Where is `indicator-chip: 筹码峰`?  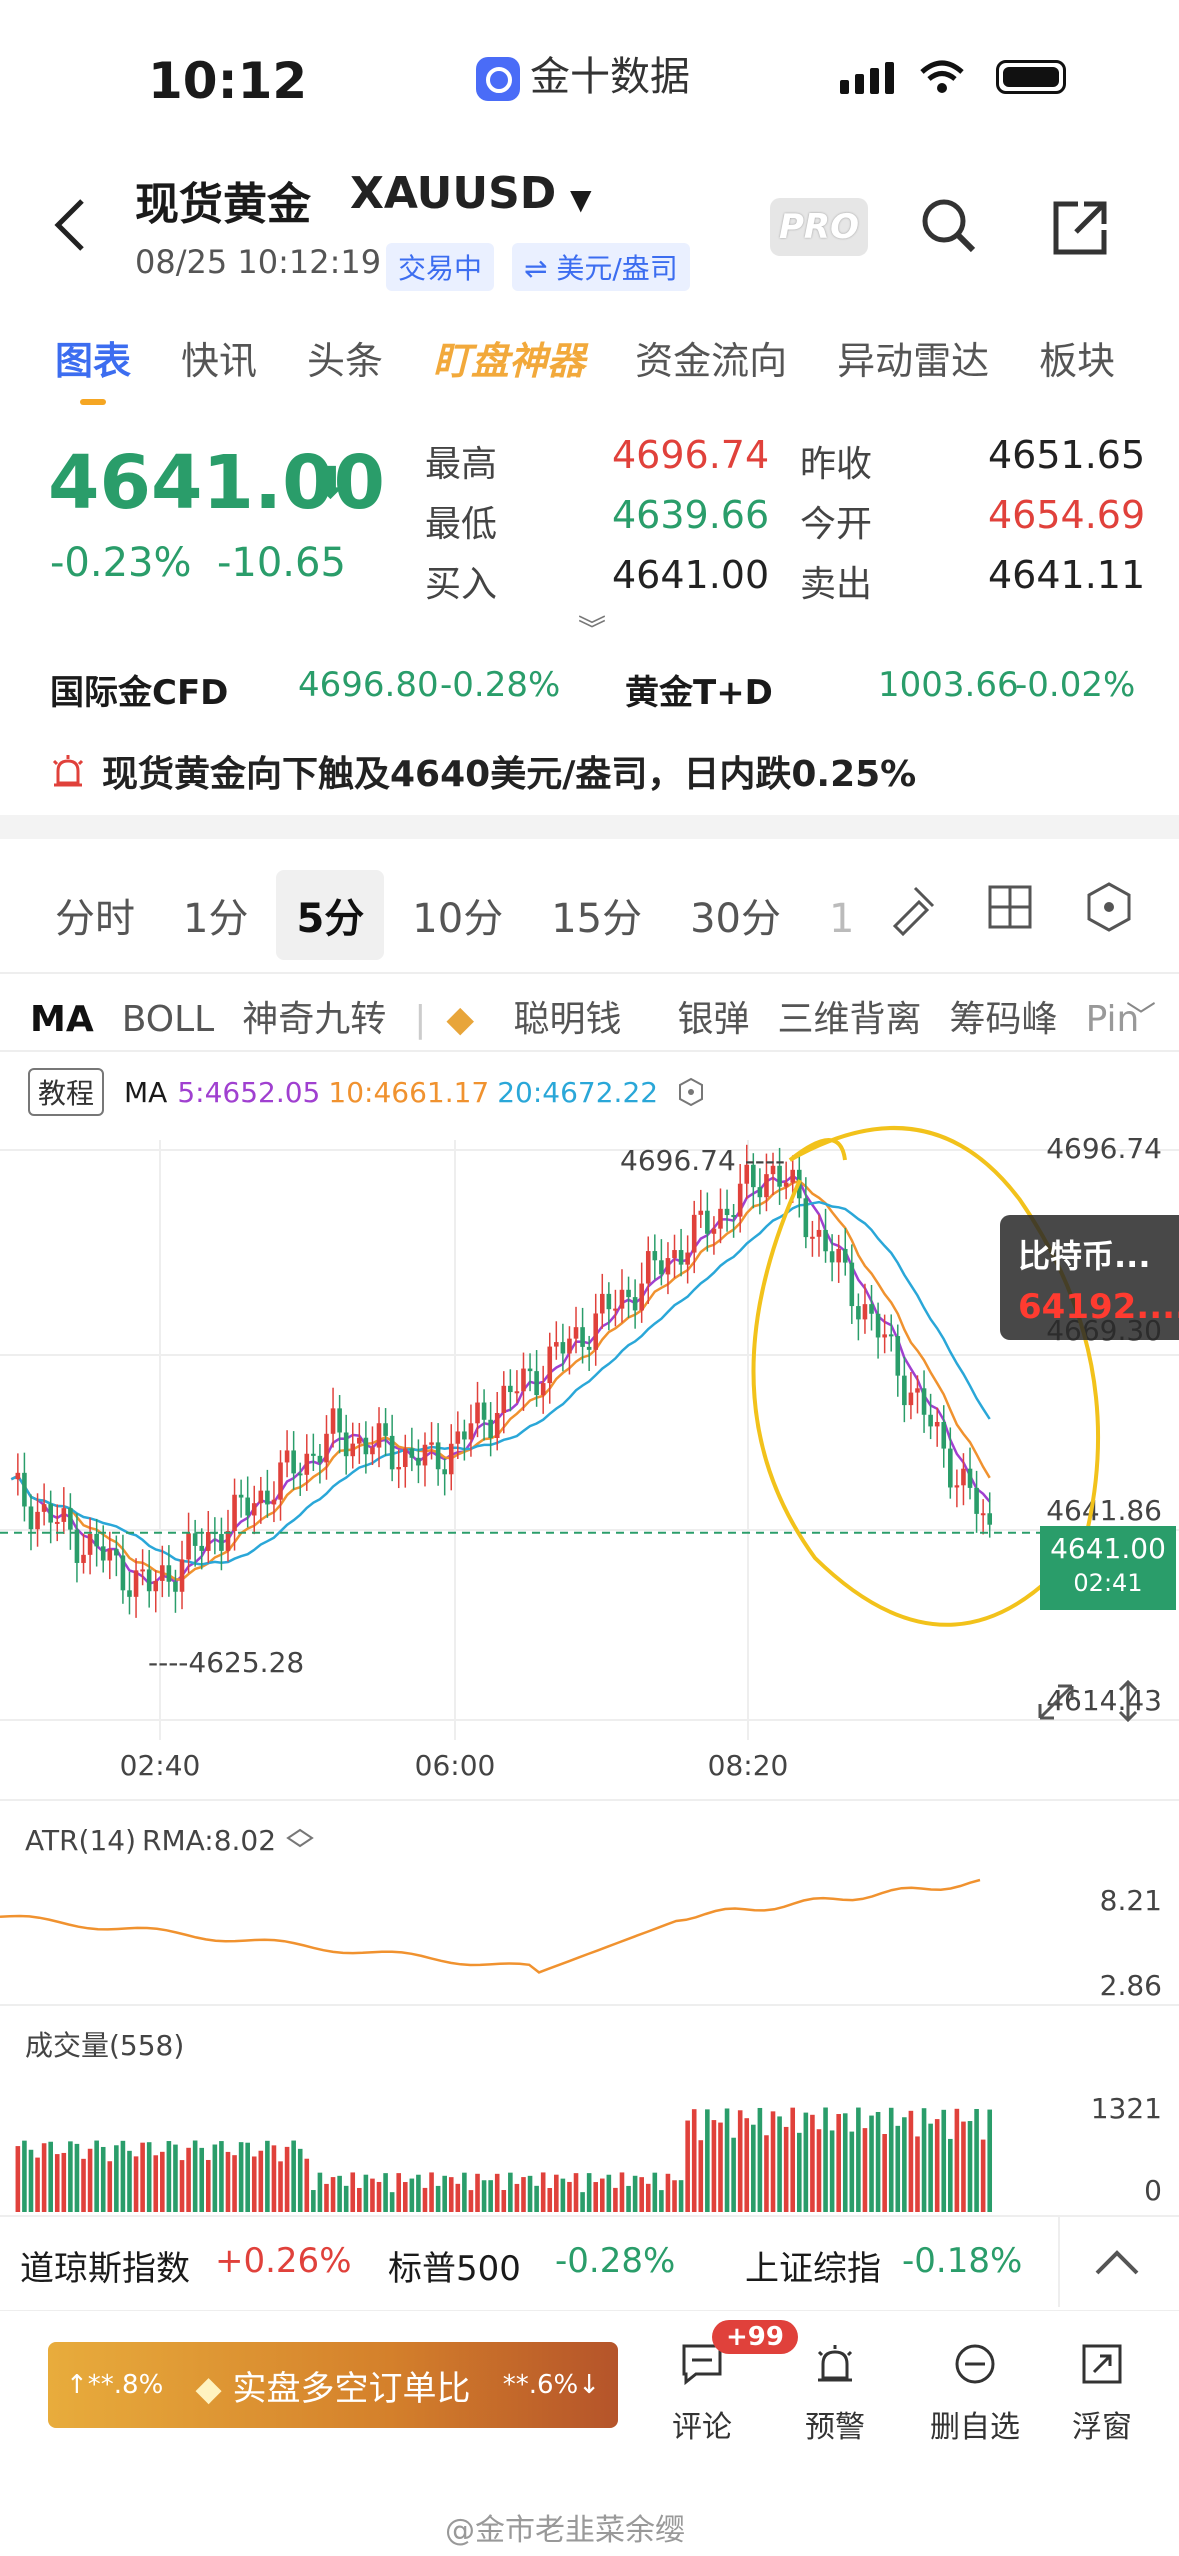 indicator-chip: 筹码峰 is located at coordinates (1004, 1019).